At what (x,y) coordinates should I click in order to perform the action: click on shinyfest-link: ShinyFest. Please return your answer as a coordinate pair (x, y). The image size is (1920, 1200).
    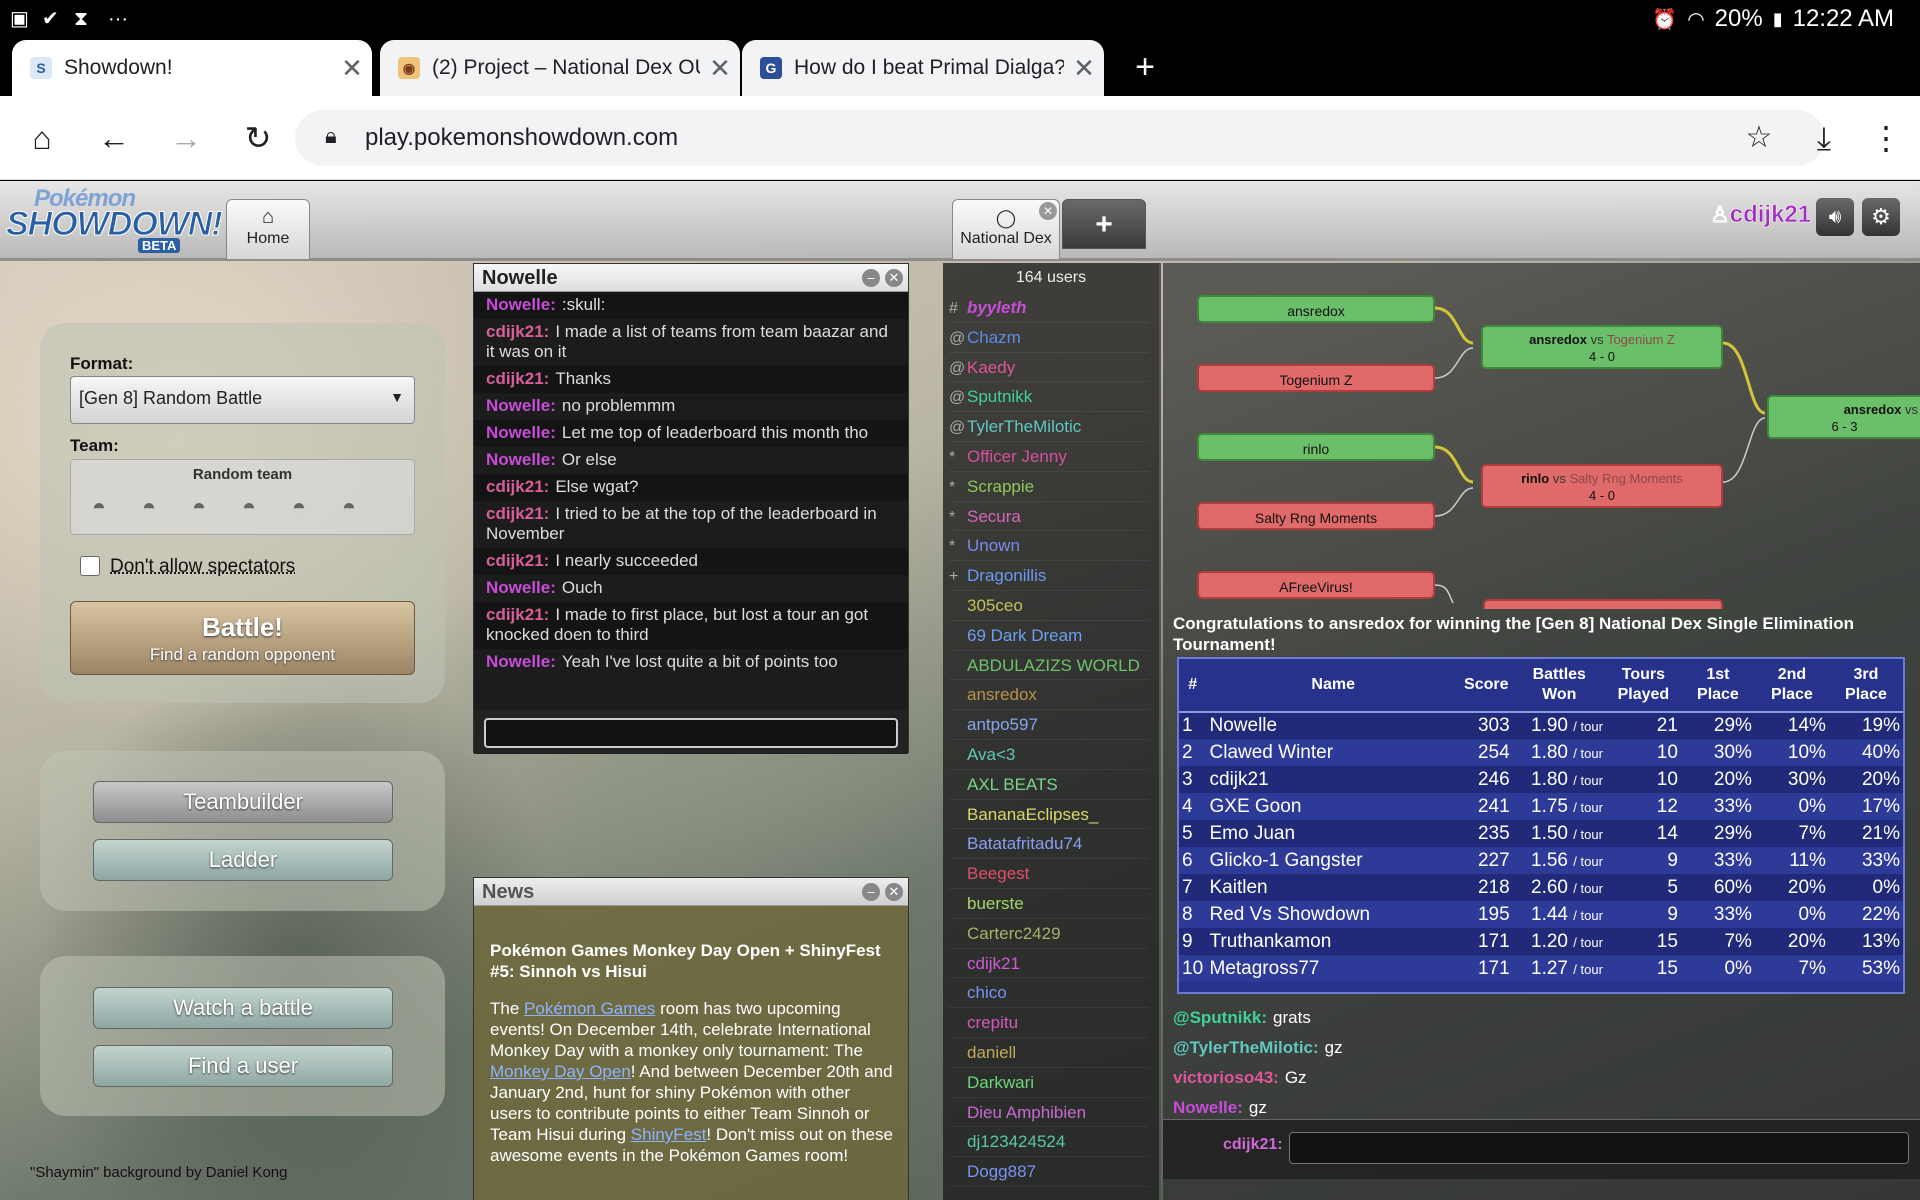
    Looking at the image, I should click on (669, 1134).